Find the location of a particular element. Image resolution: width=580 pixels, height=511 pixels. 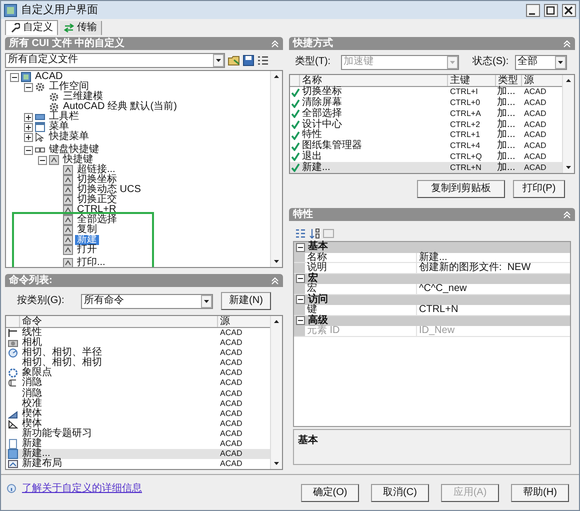

property-name: 宏 is located at coordinates (361, 289).